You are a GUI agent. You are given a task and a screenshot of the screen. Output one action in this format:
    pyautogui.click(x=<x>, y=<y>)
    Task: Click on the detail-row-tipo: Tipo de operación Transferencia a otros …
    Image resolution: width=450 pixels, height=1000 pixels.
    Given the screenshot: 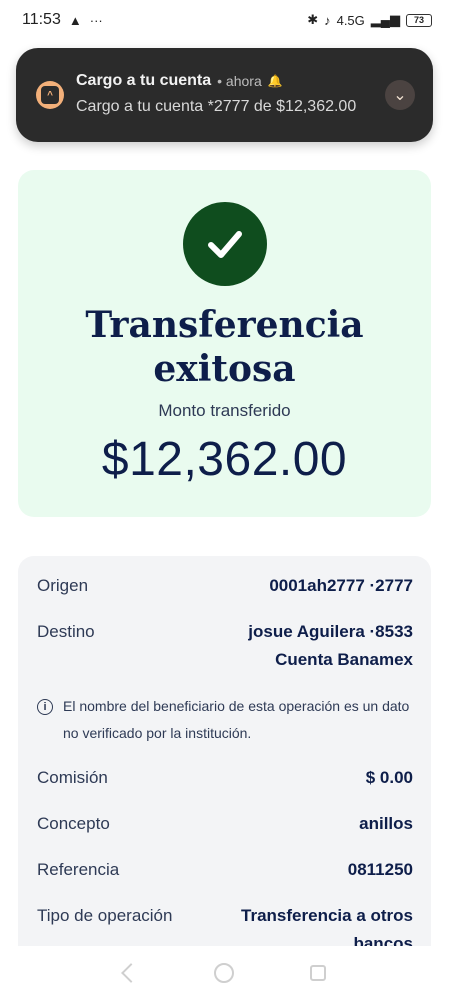 What is the action you would take?
    pyautogui.click(x=225, y=924)
    